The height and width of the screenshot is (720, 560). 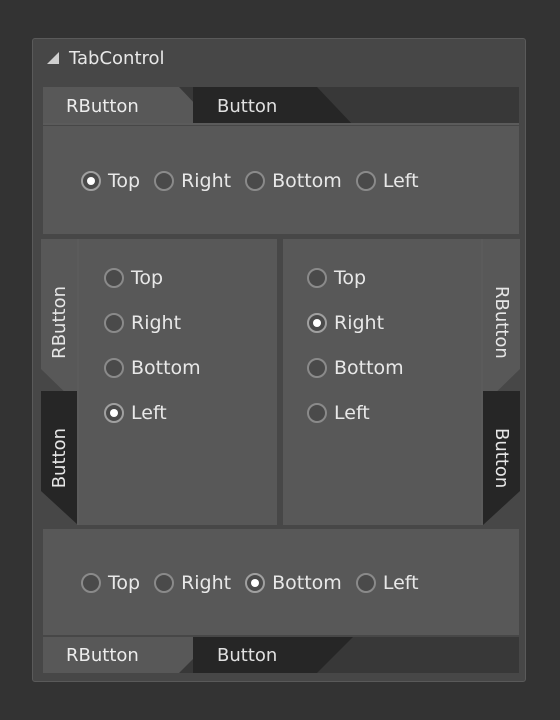 I want to click on right-tab-content: Top Right Bottom Left, so click(x=382, y=382).